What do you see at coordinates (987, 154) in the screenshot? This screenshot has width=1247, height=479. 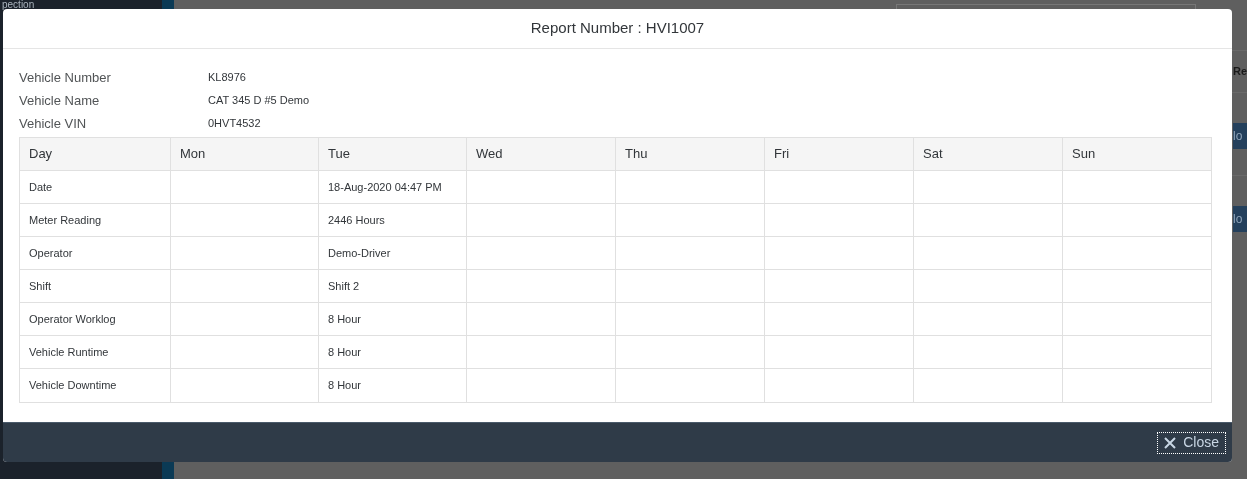 I see `column-header: Sat` at bounding box center [987, 154].